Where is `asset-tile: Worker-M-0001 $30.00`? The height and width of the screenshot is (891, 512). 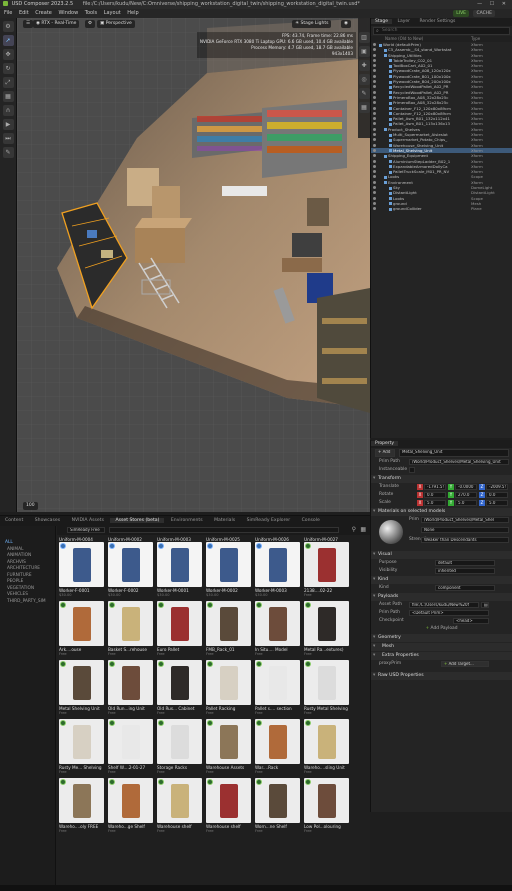
asset-tile: Worker-M-0001 $30.00 is located at coordinates (180, 569).